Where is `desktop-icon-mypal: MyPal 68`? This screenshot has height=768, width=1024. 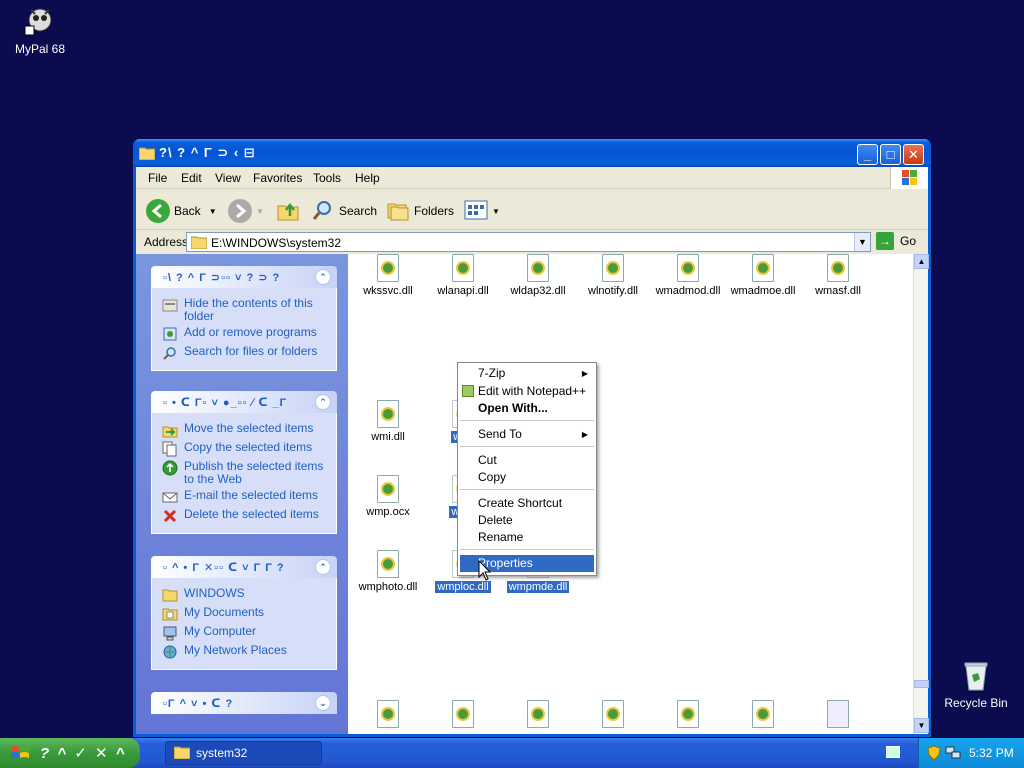
desktop-icon-mypal: MyPal 68 is located at coordinates (40, 30).